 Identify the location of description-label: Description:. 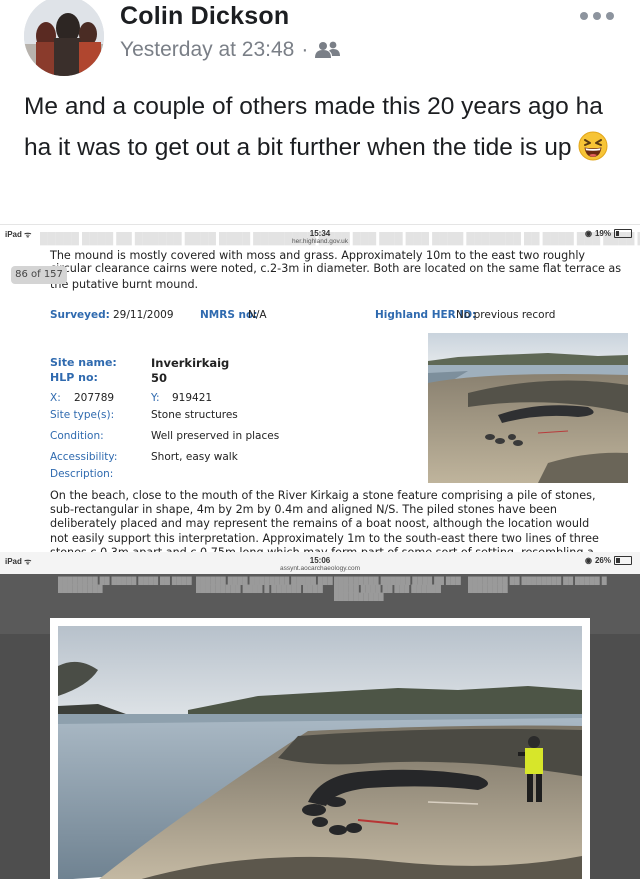
(82, 474).